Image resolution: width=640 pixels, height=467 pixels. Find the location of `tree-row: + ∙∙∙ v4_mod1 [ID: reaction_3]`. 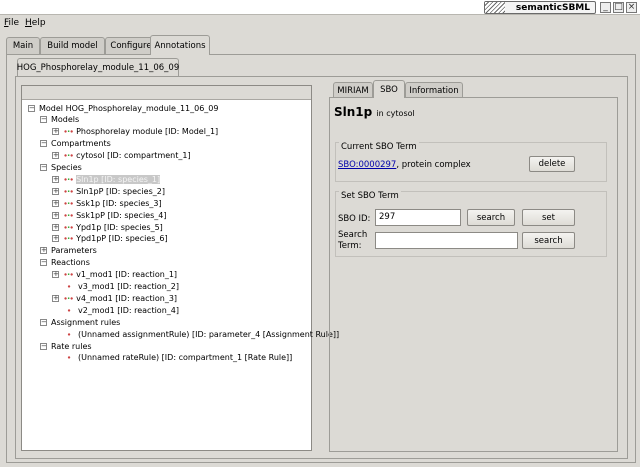

tree-row: + ∙∙∙ v4_mod1 [ID: reaction_3] is located at coordinates (114, 298).